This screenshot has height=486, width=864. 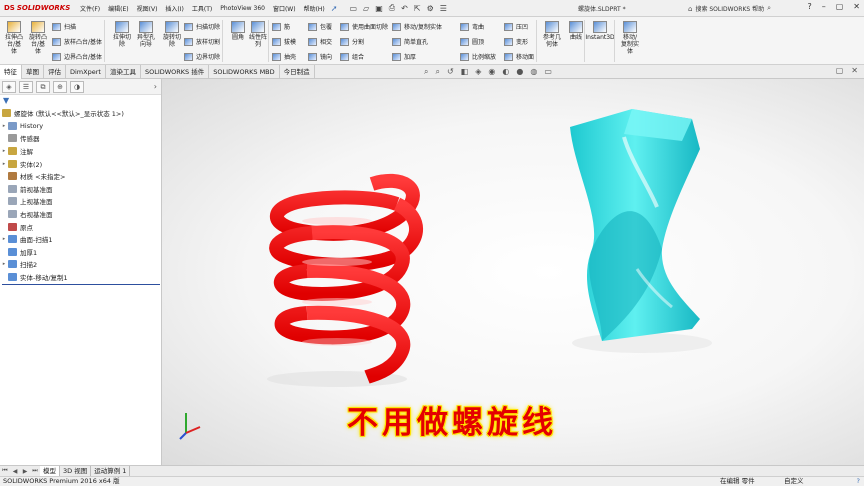 I want to click on save-icon: ▣, so click(x=379, y=8).